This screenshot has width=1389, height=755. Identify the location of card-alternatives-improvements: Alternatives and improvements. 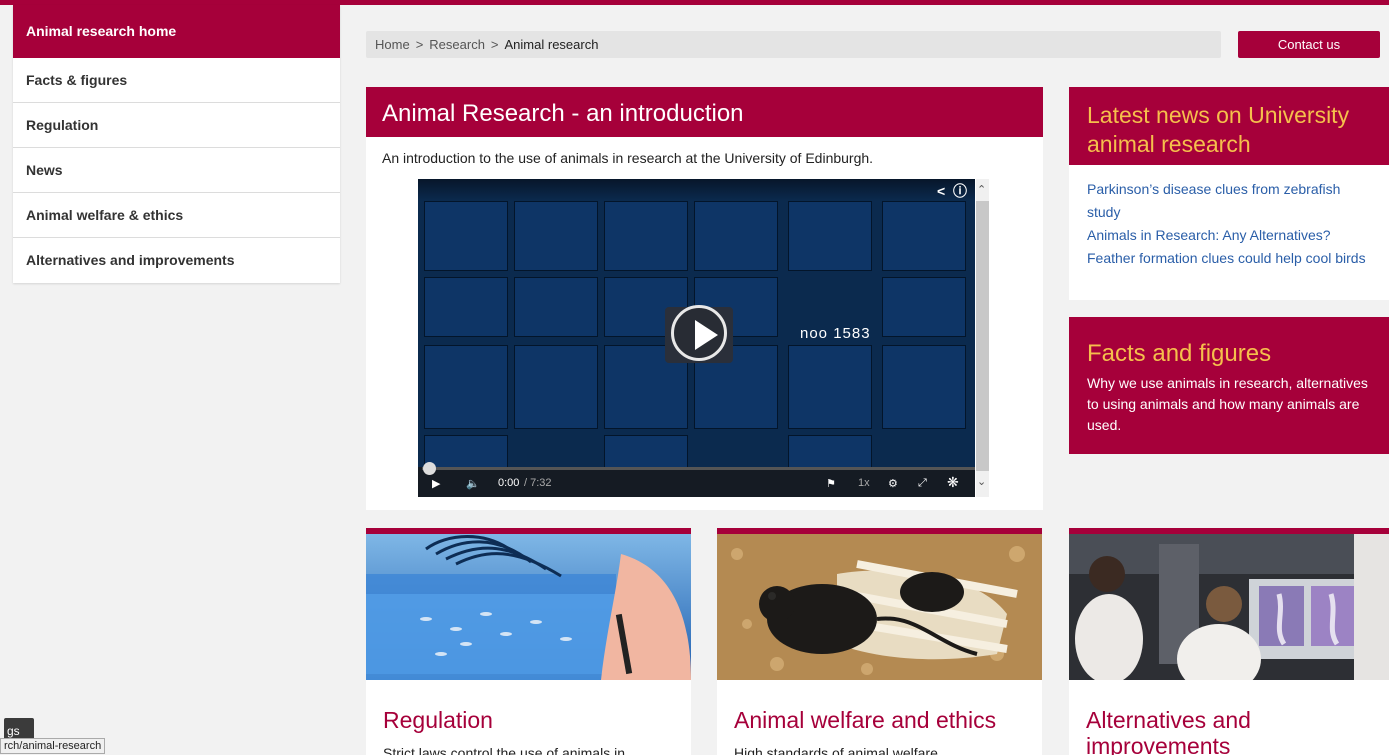
(1229, 641).